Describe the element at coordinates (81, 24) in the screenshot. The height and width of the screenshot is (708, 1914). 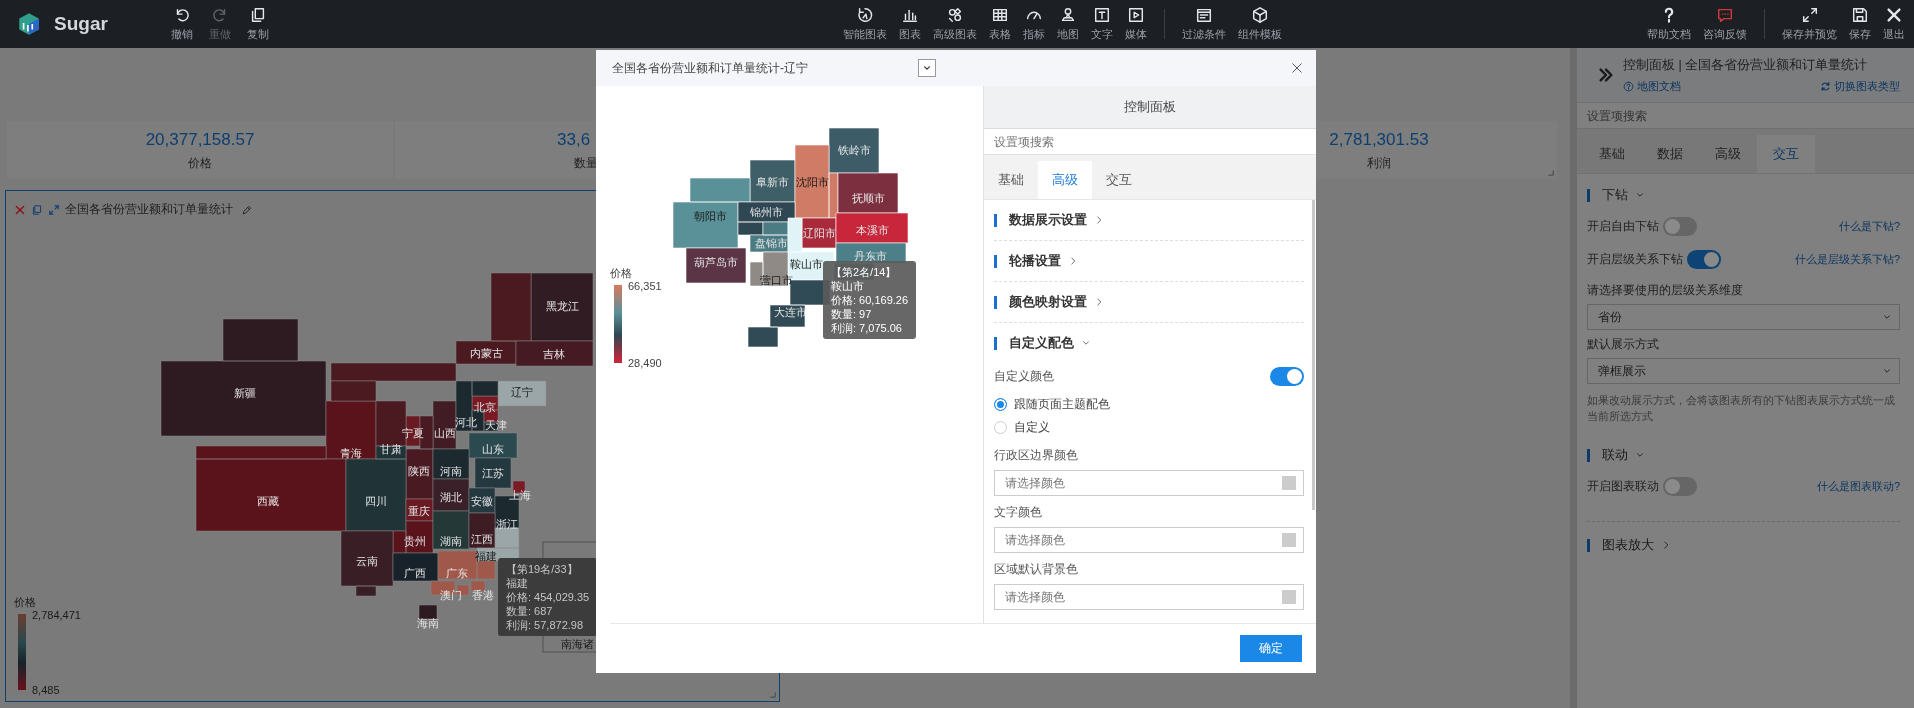
I see `brand-name: Sugar` at that location.